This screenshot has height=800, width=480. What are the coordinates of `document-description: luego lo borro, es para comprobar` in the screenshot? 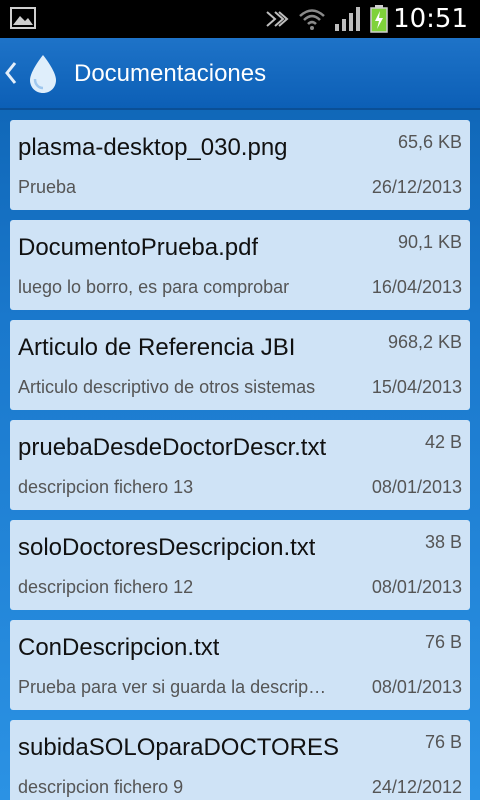 It's located at (154, 287).